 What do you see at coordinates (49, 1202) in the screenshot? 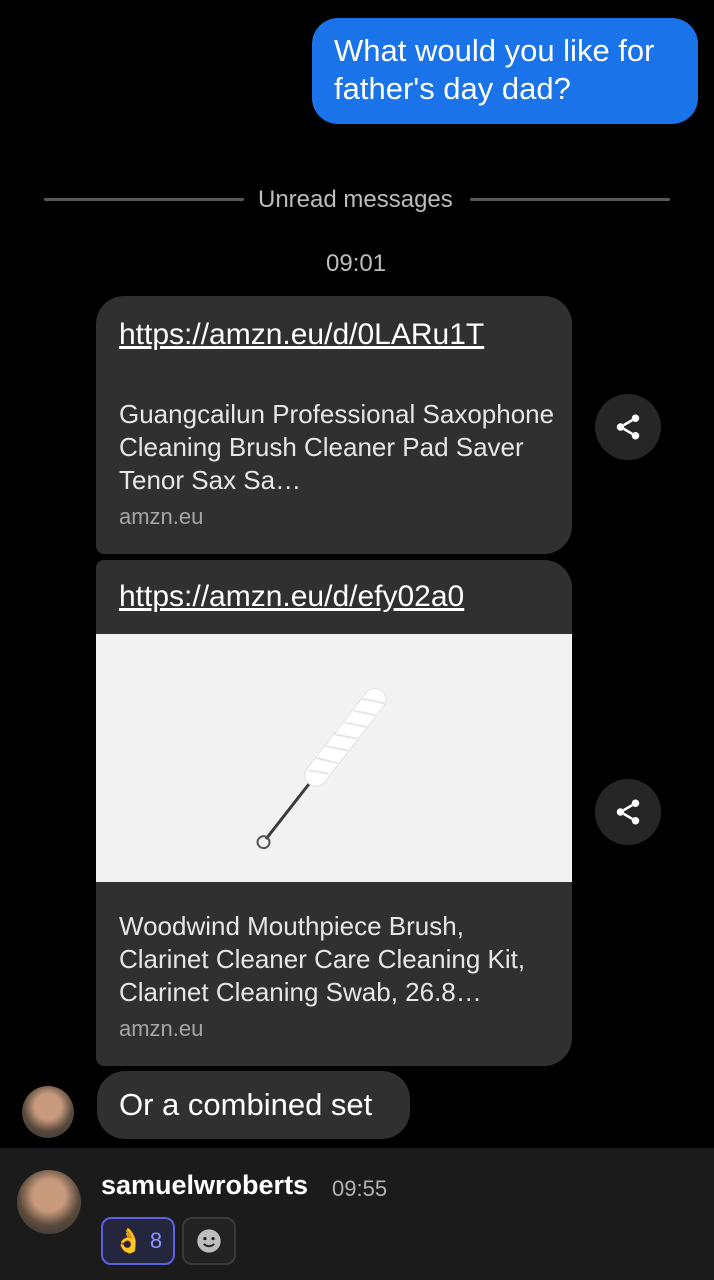
I see `user-avatar` at bounding box center [49, 1202].